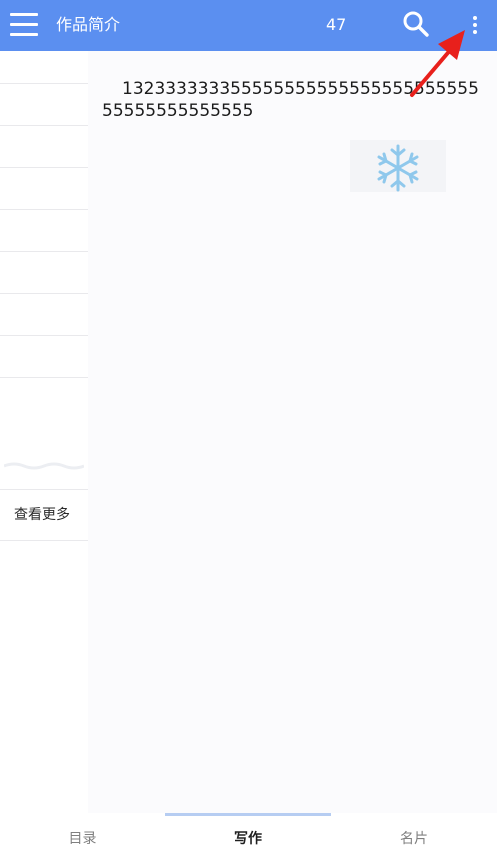  I want to click on app-toolbar: 作品简介 47, so click(248, 25).